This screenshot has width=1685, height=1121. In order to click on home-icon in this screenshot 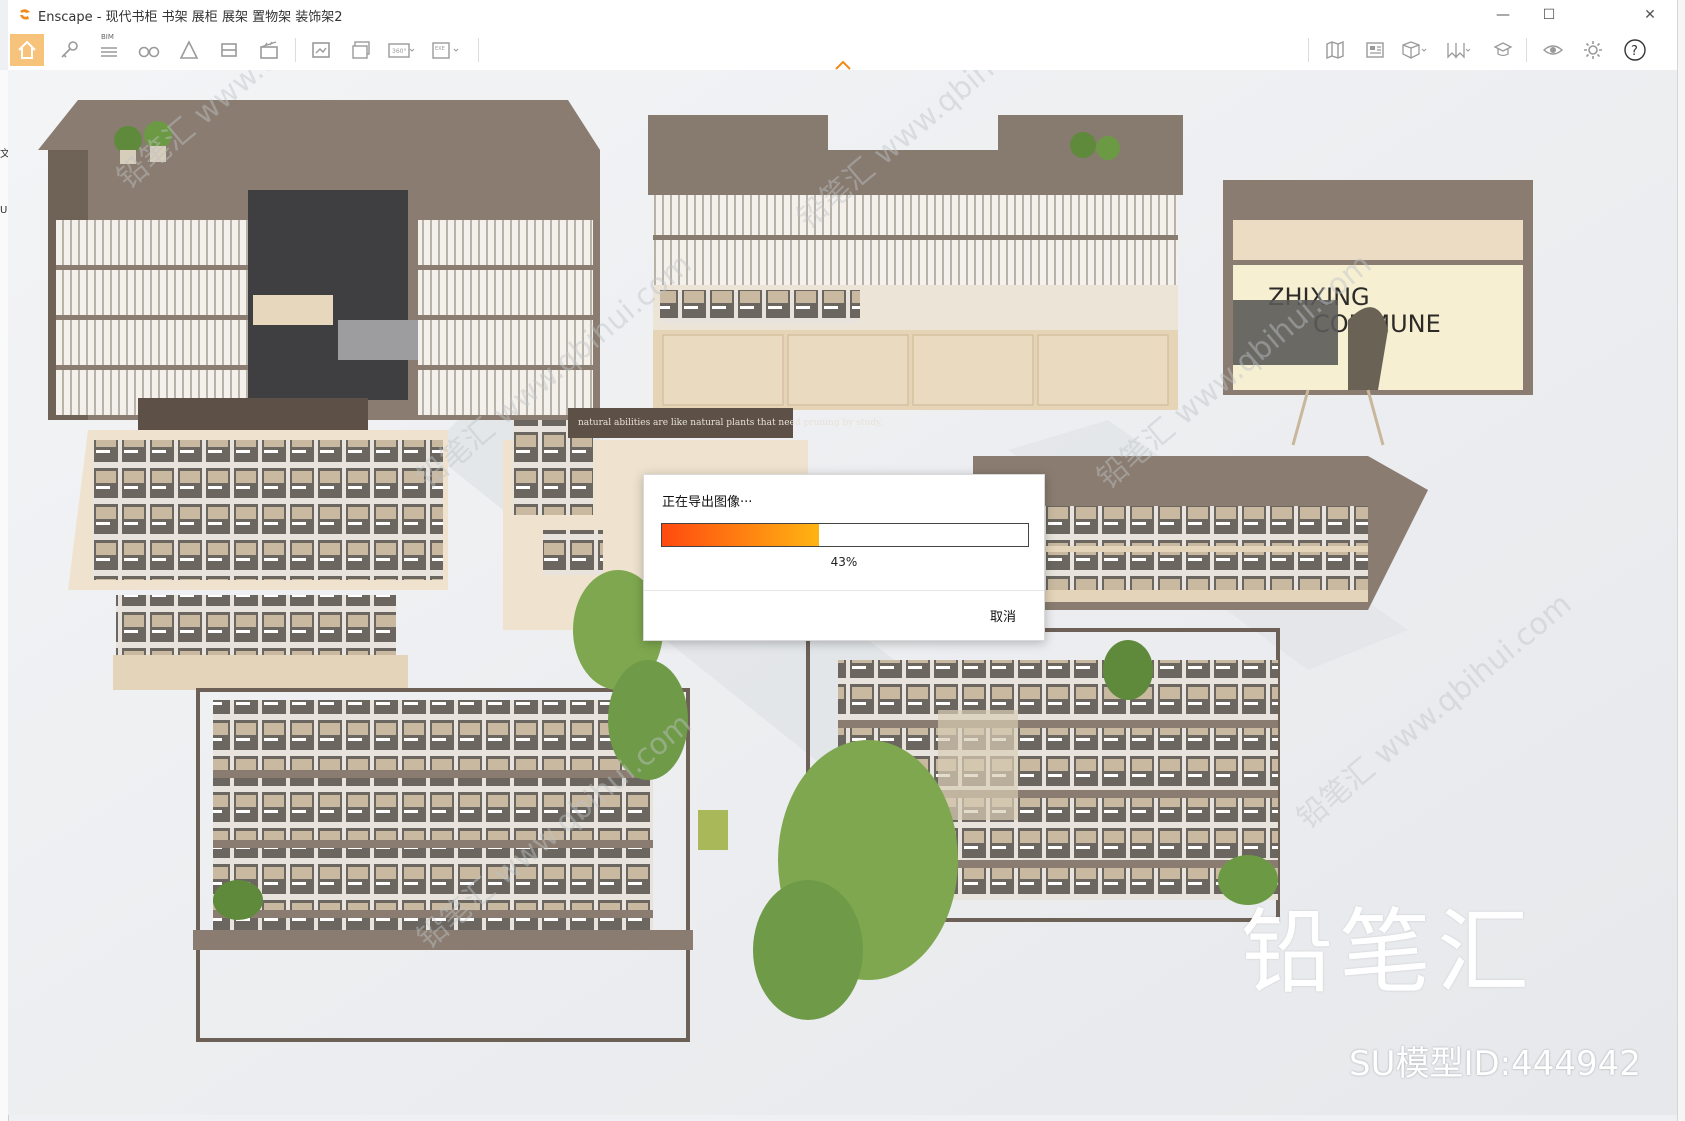, I will do `click(27, 49)`.